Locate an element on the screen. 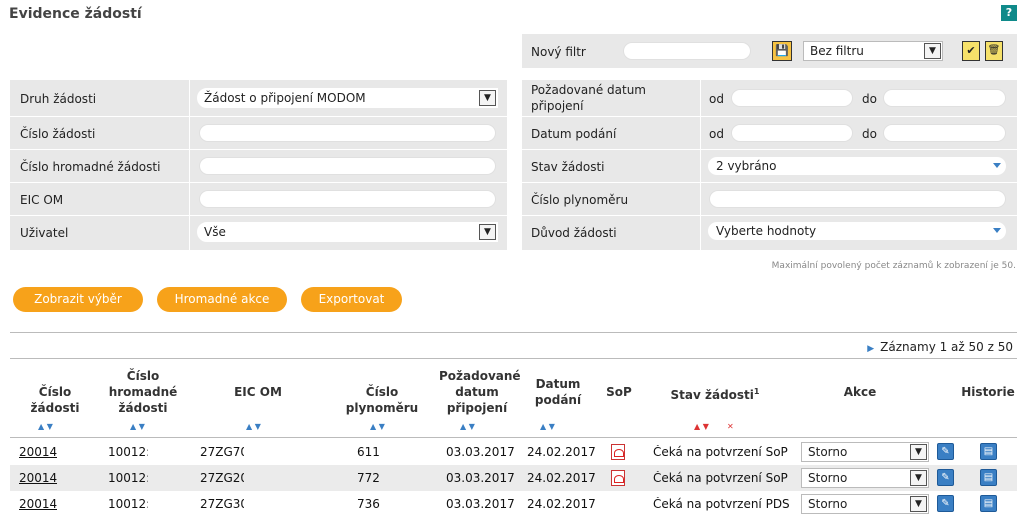 Image resolution: width=1023 pixels, height=520 pixels. page-title: Evidence žádostí is located at coordinates (75, 14).